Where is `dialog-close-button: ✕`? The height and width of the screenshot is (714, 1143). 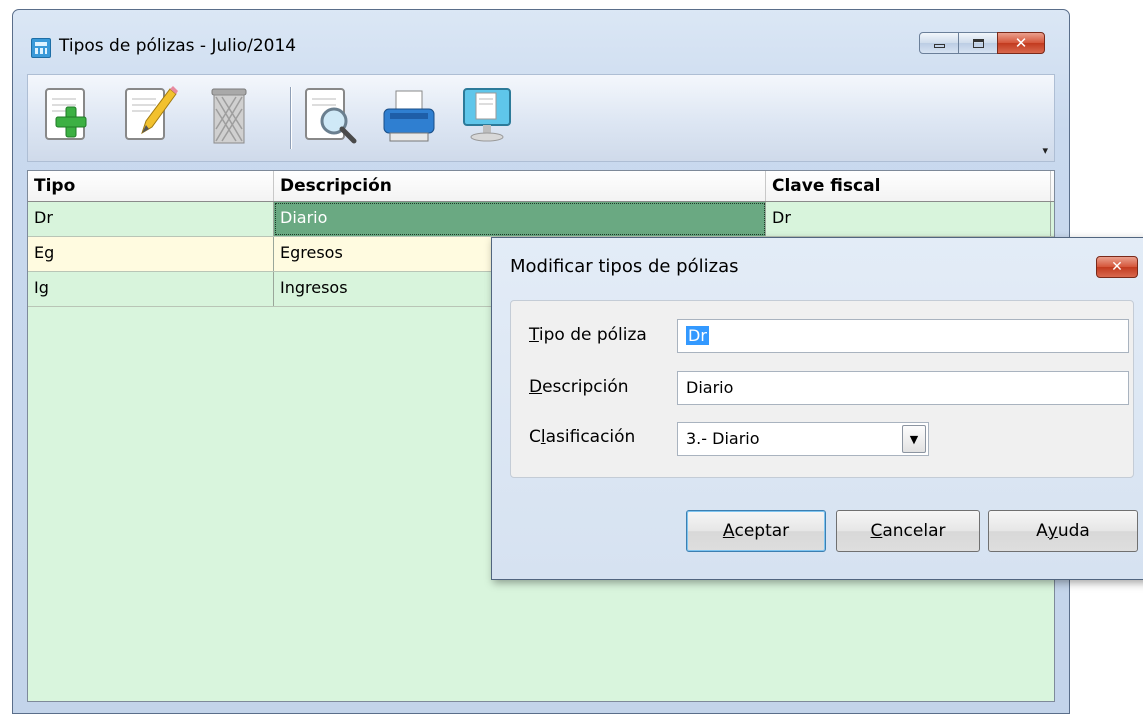
dialog-close-button: ✕ is located at coordinates (1117, 267).